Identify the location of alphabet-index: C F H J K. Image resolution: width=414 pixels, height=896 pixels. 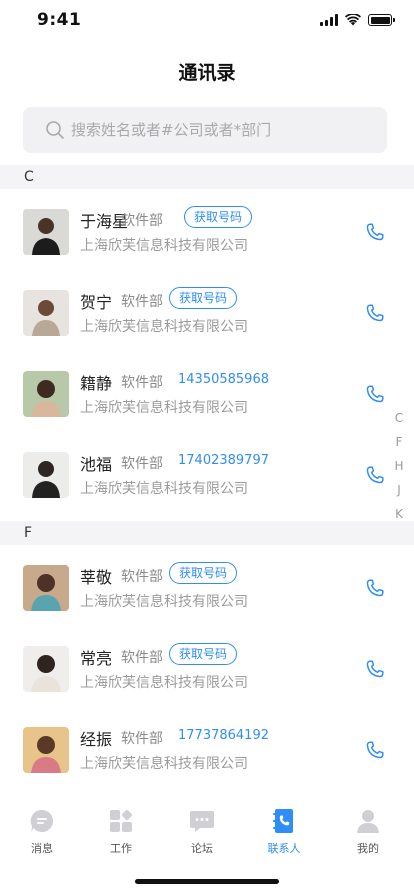
(399, 466).